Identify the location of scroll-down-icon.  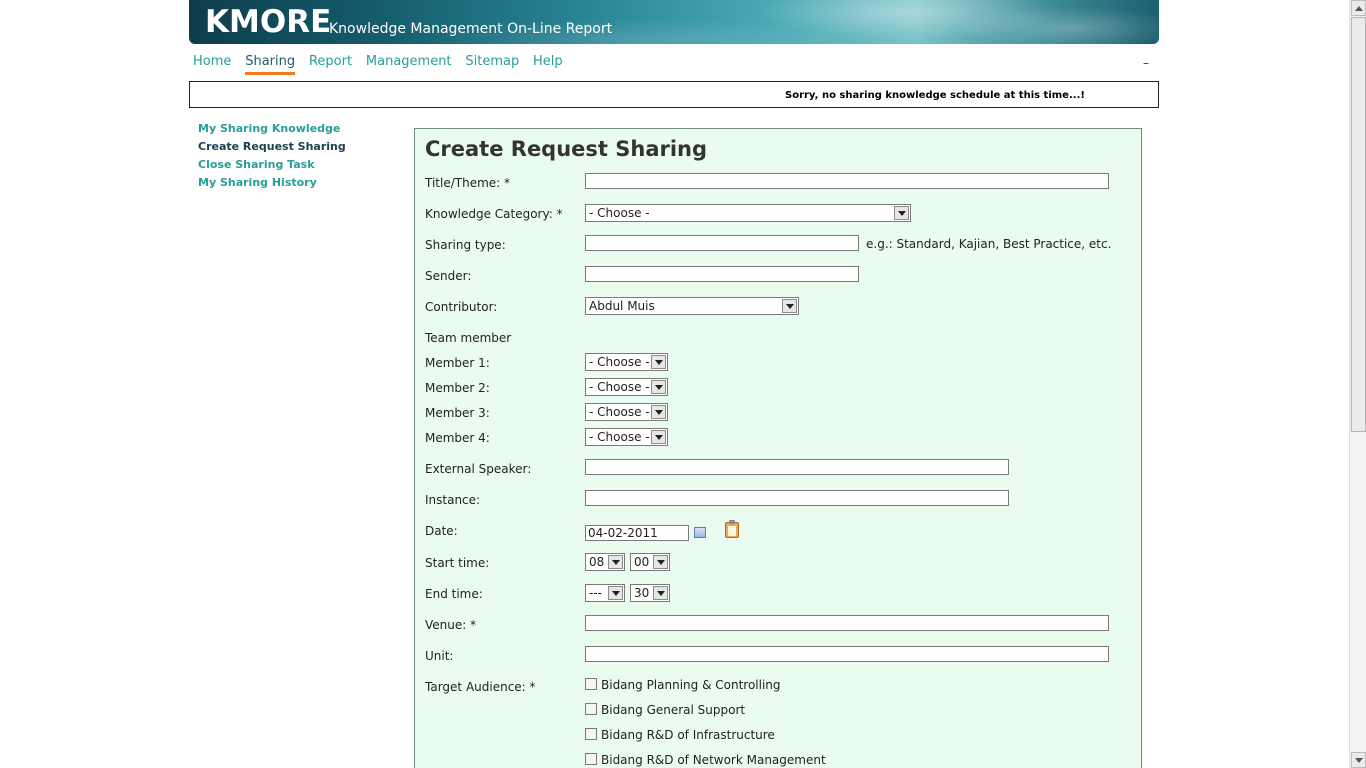
(1358, 760).